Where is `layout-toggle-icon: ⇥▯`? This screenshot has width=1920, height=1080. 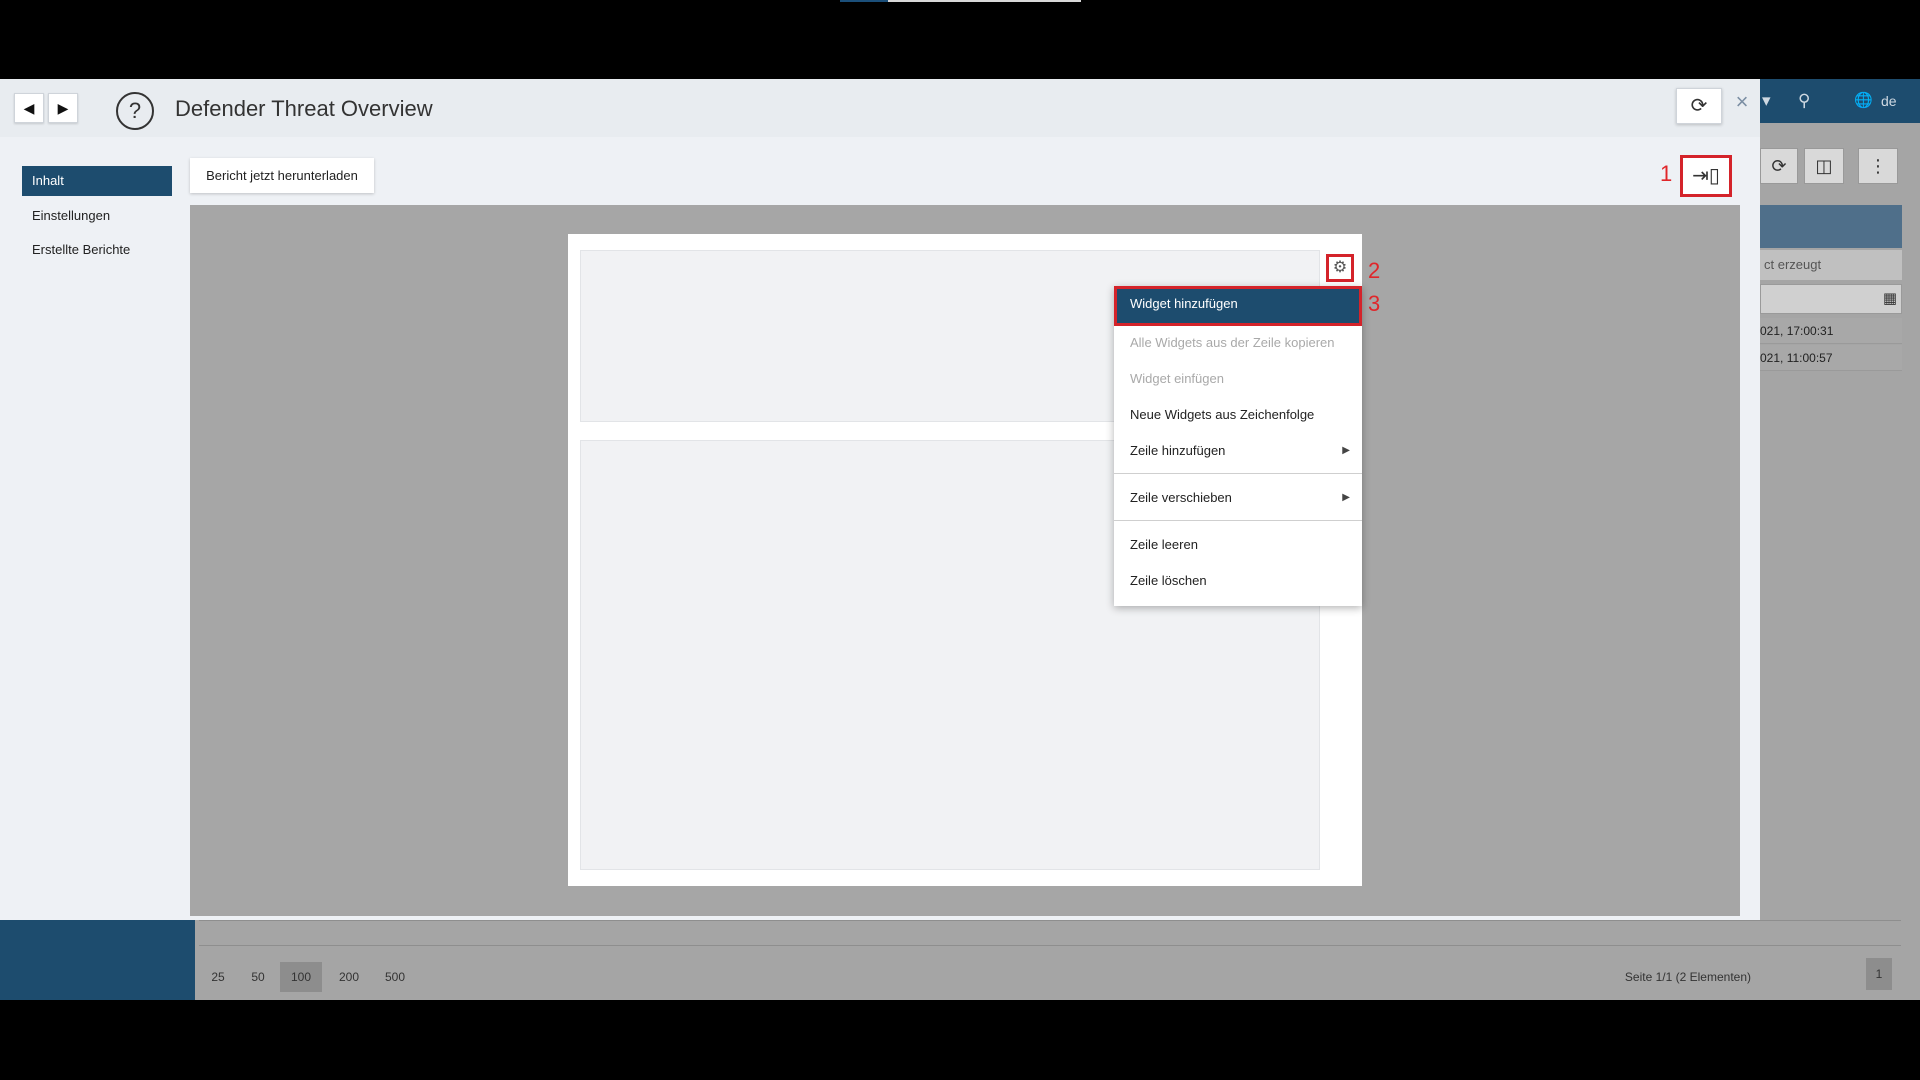 layout-toggle-icon: ⇥▯ is located at coordinates (1706, 176).